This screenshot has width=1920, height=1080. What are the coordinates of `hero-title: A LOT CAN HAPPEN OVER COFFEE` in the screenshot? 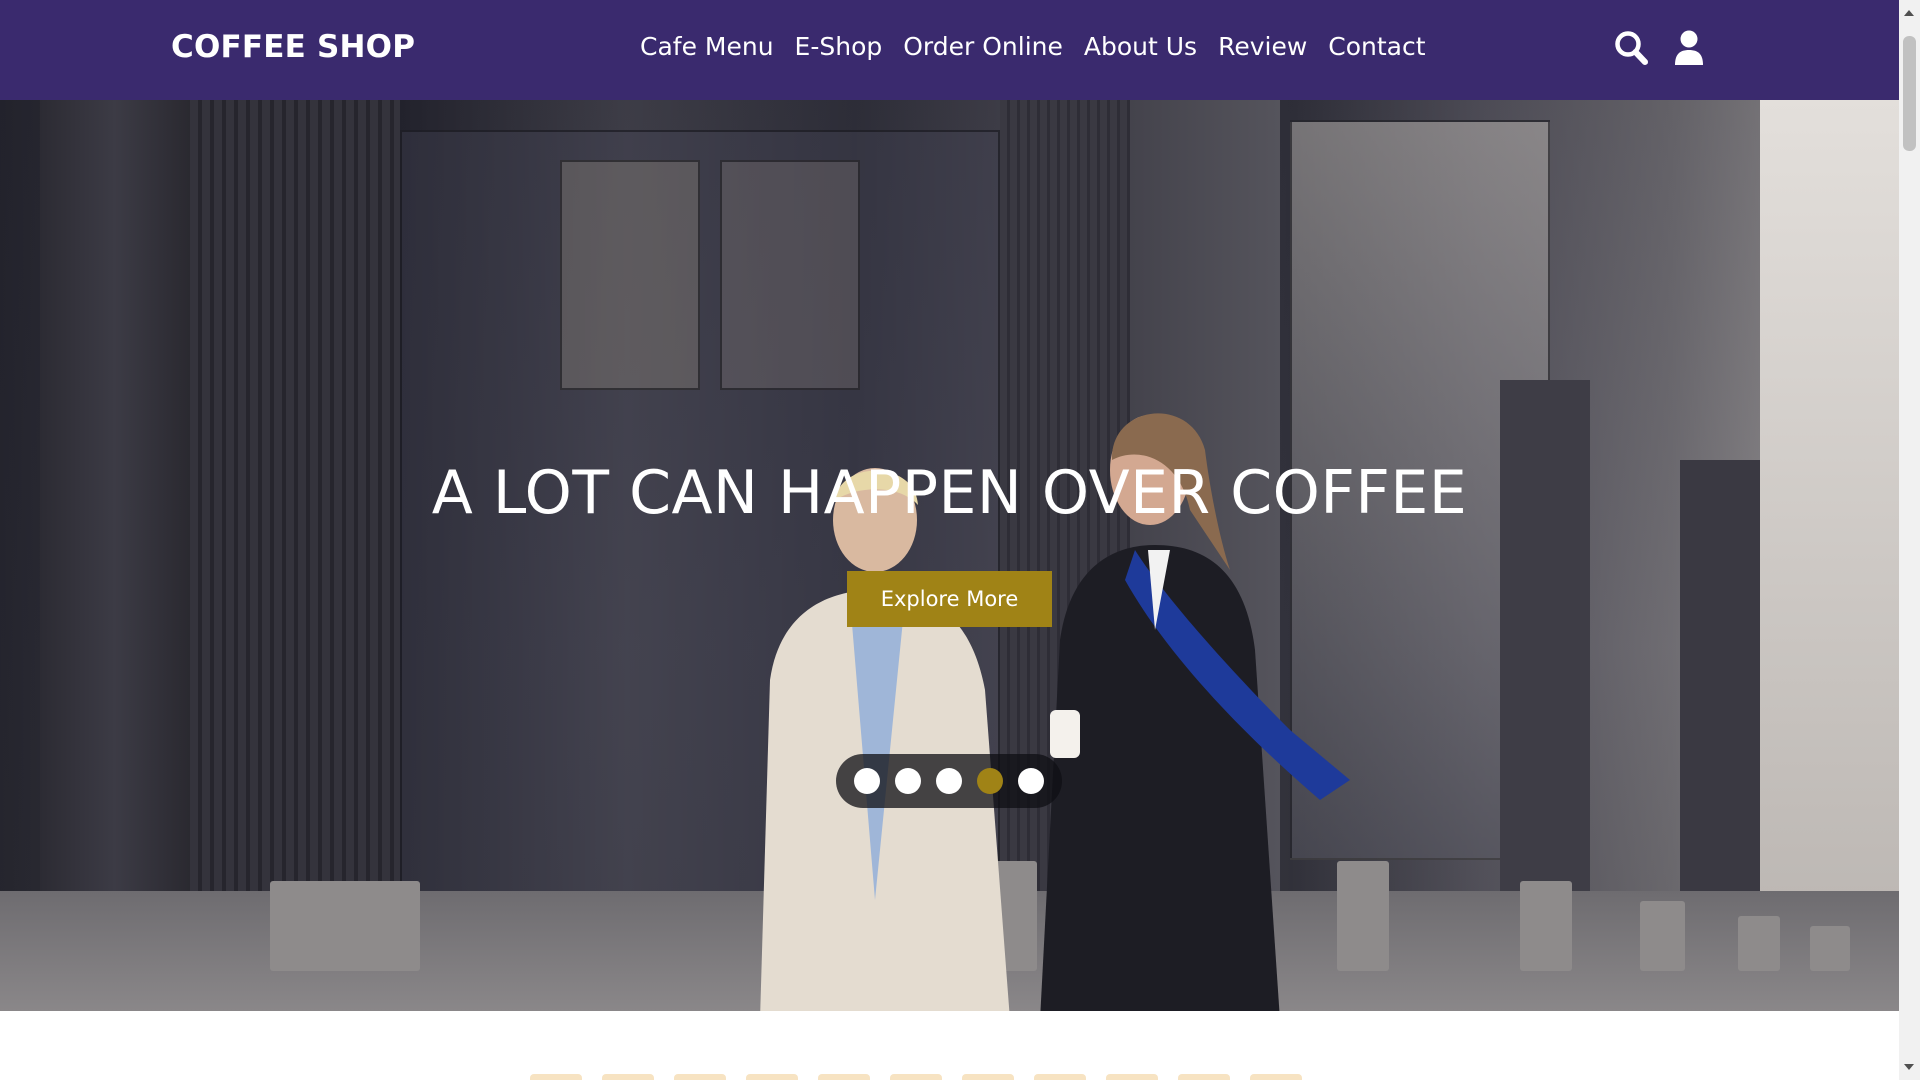 It's located at (949, 493).